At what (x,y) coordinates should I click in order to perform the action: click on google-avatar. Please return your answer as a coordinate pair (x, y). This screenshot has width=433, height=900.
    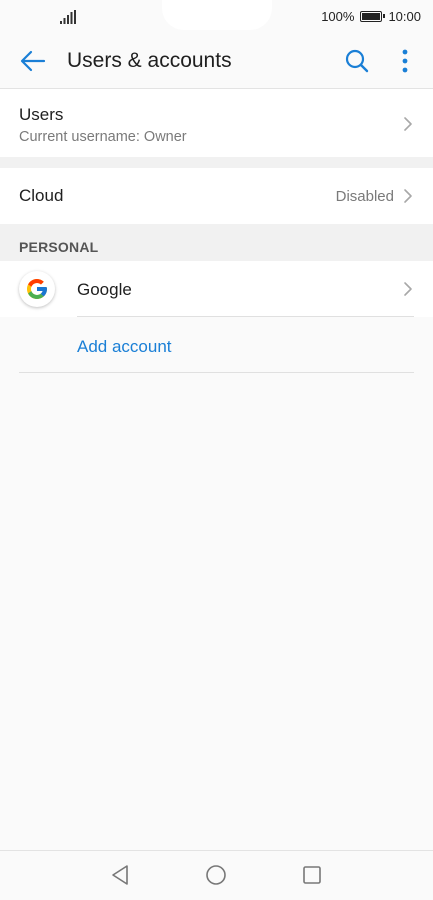
    Looking at the image, I should click on (37, 289).